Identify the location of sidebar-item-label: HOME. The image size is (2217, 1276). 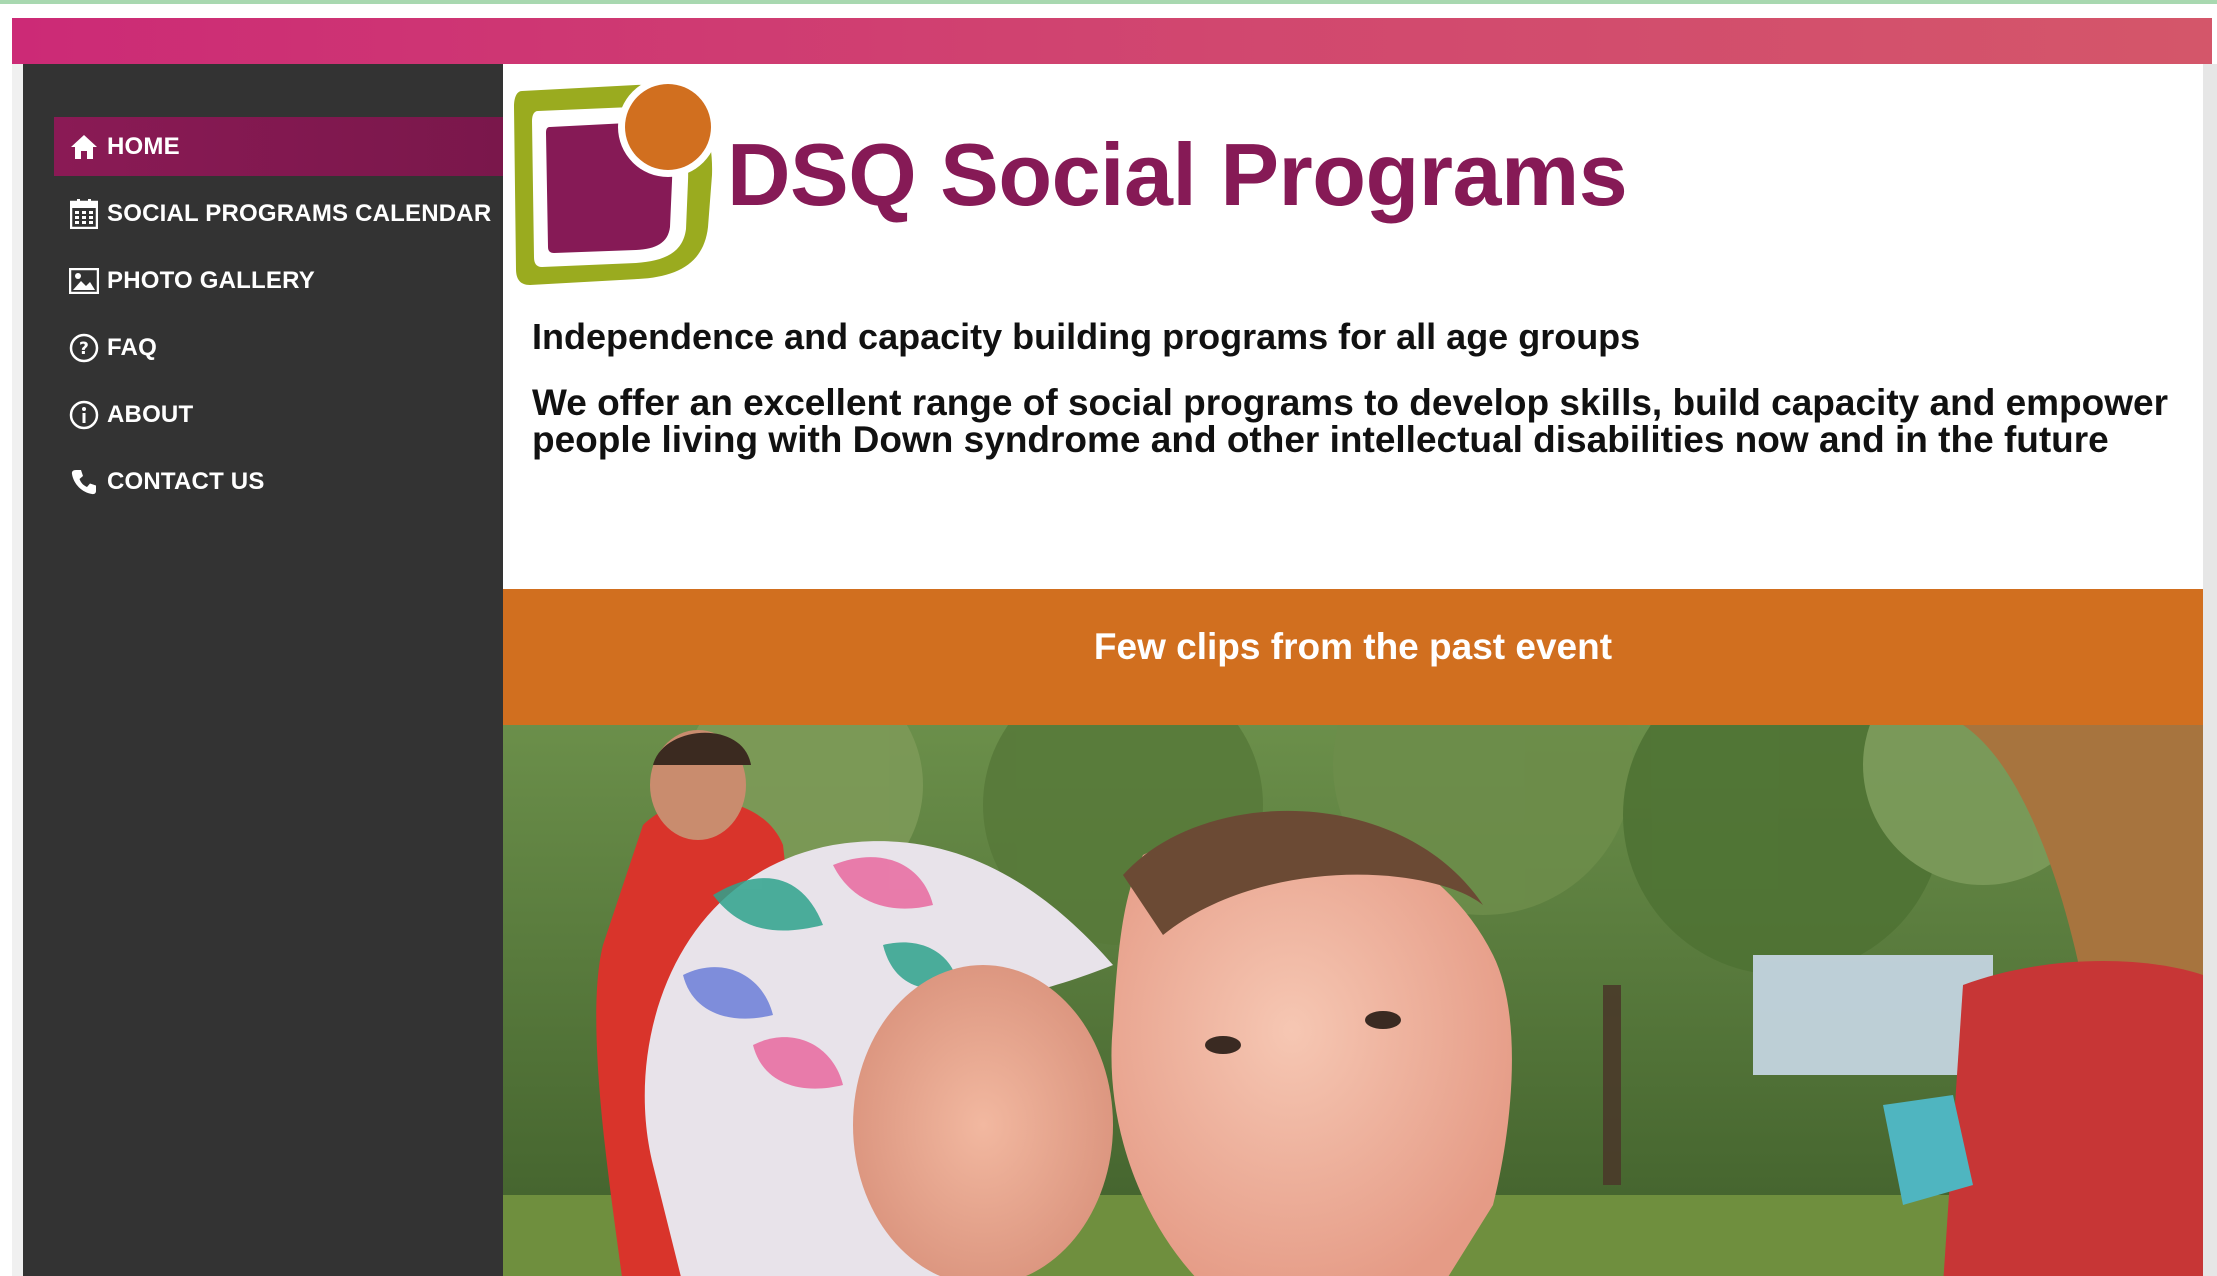
(143, 146).